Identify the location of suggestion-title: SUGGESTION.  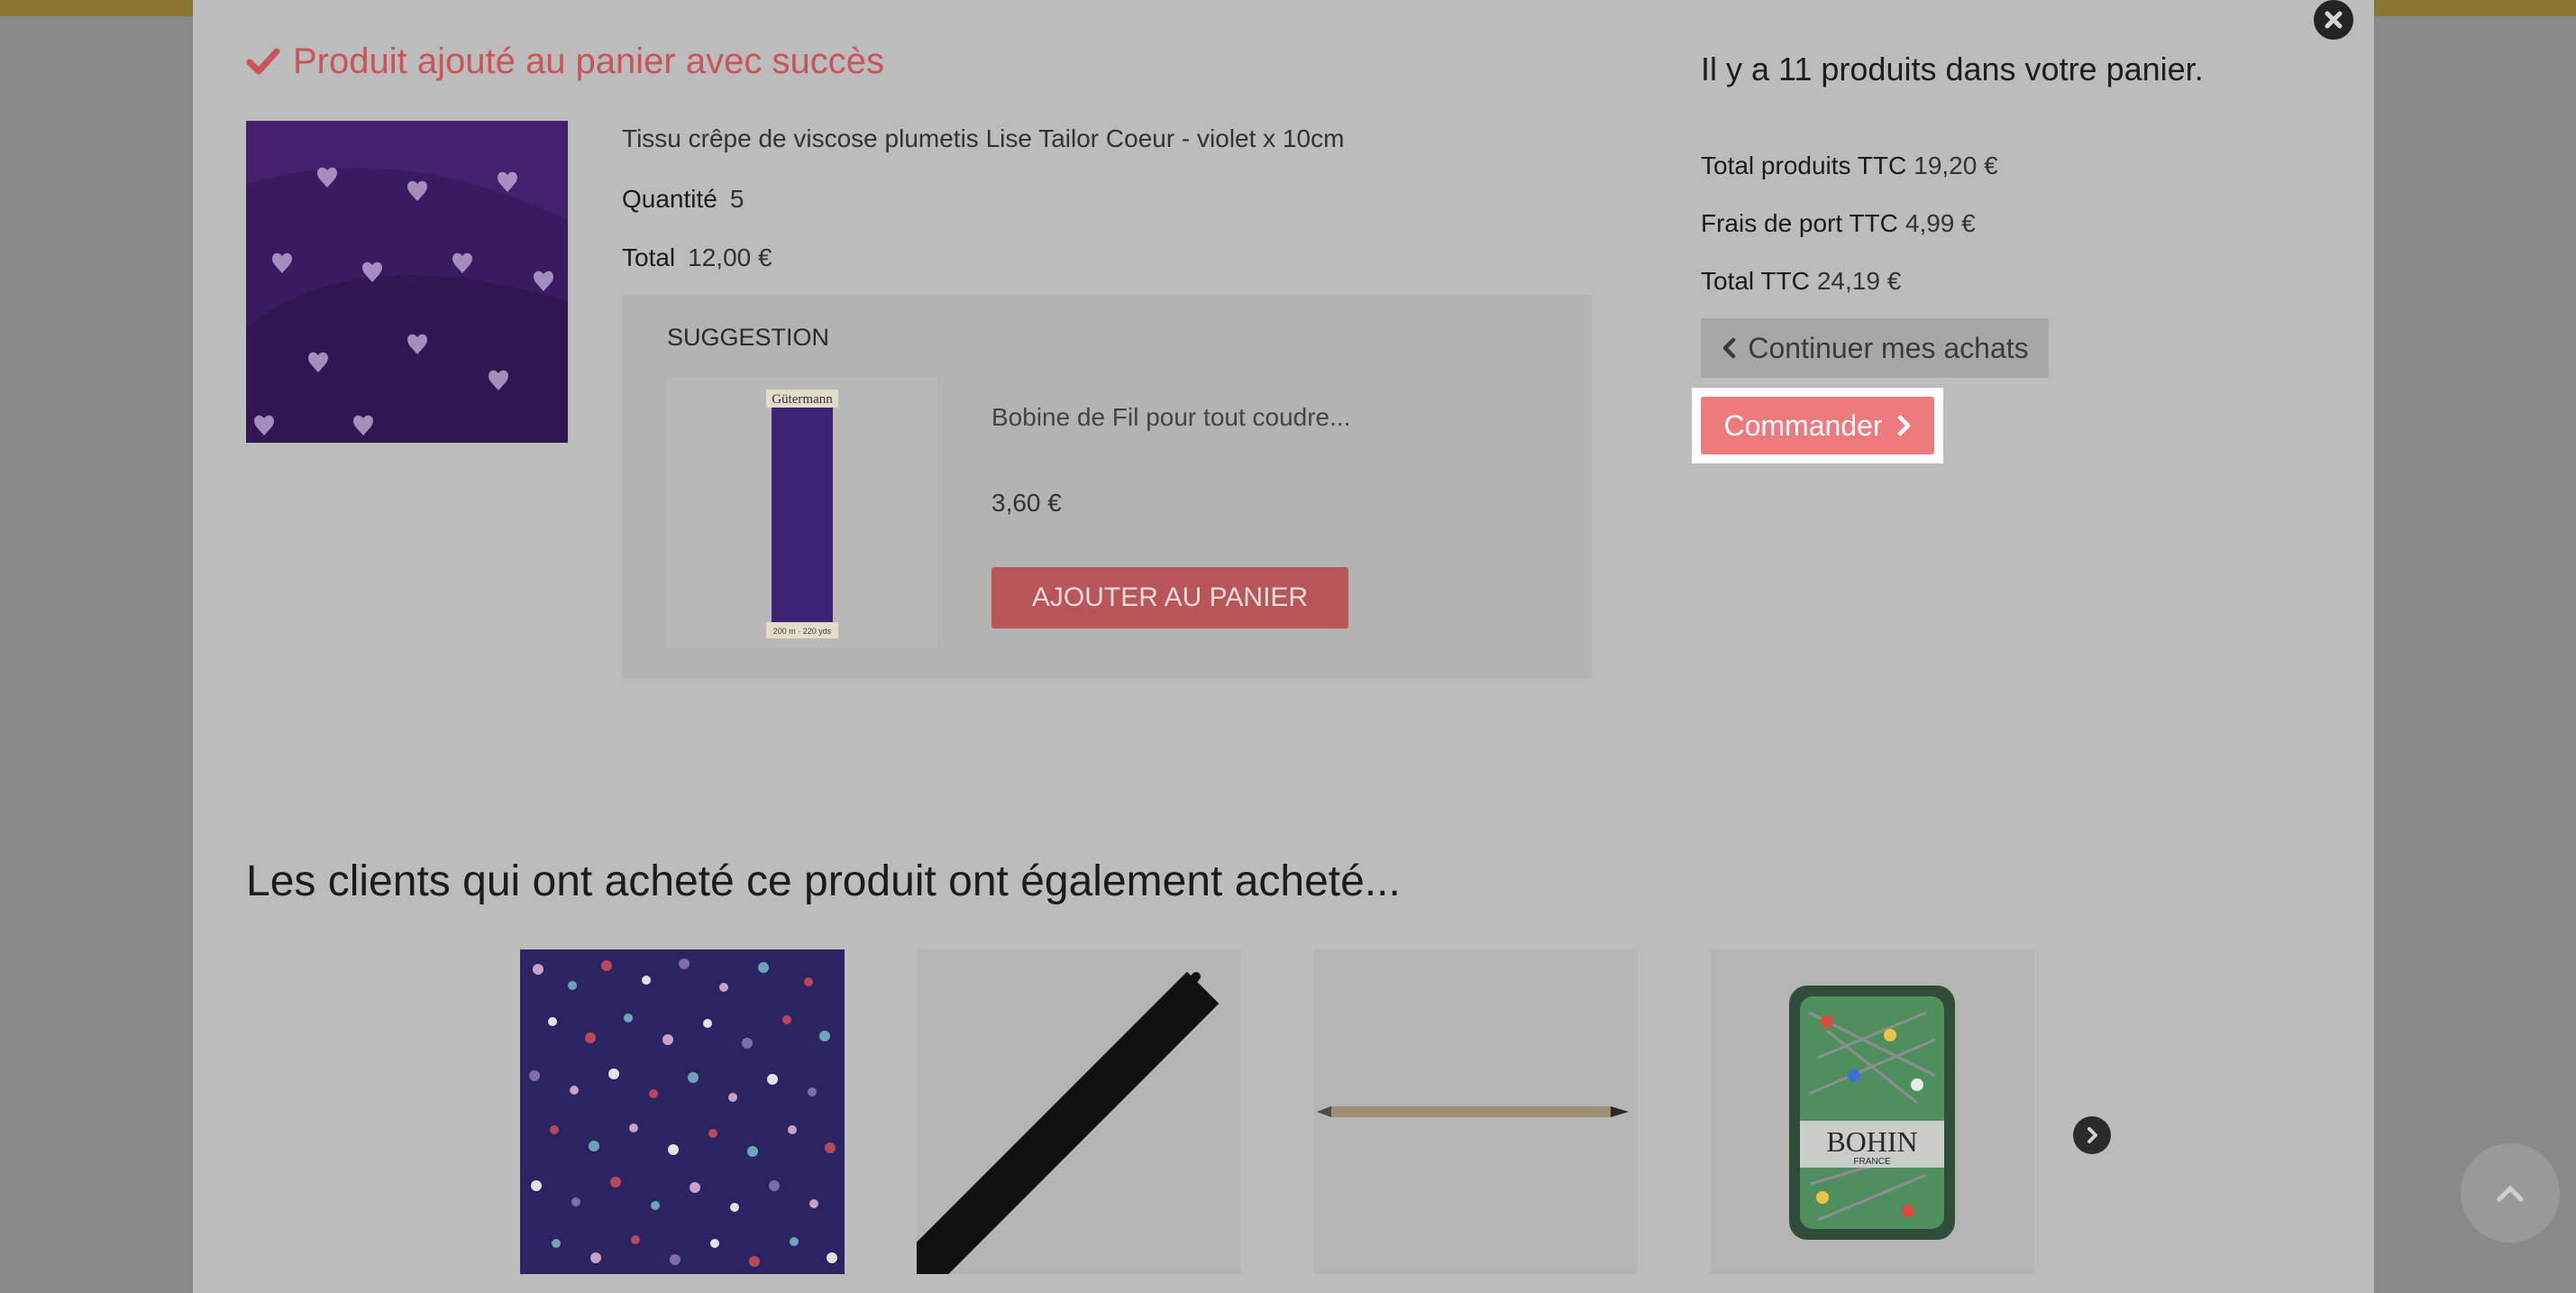
(748, 338).